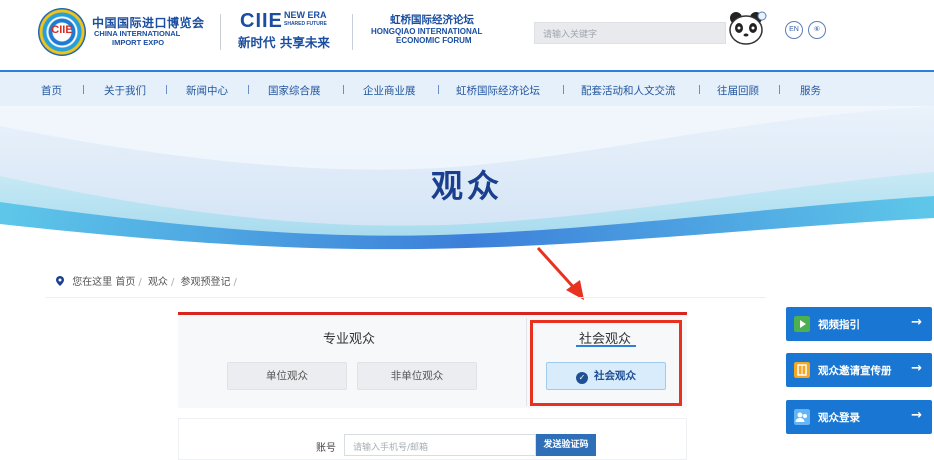 This screenshot has height=460, width=934. I want to click on visitor-login-button: 观众登录 →, so click(859, 417).